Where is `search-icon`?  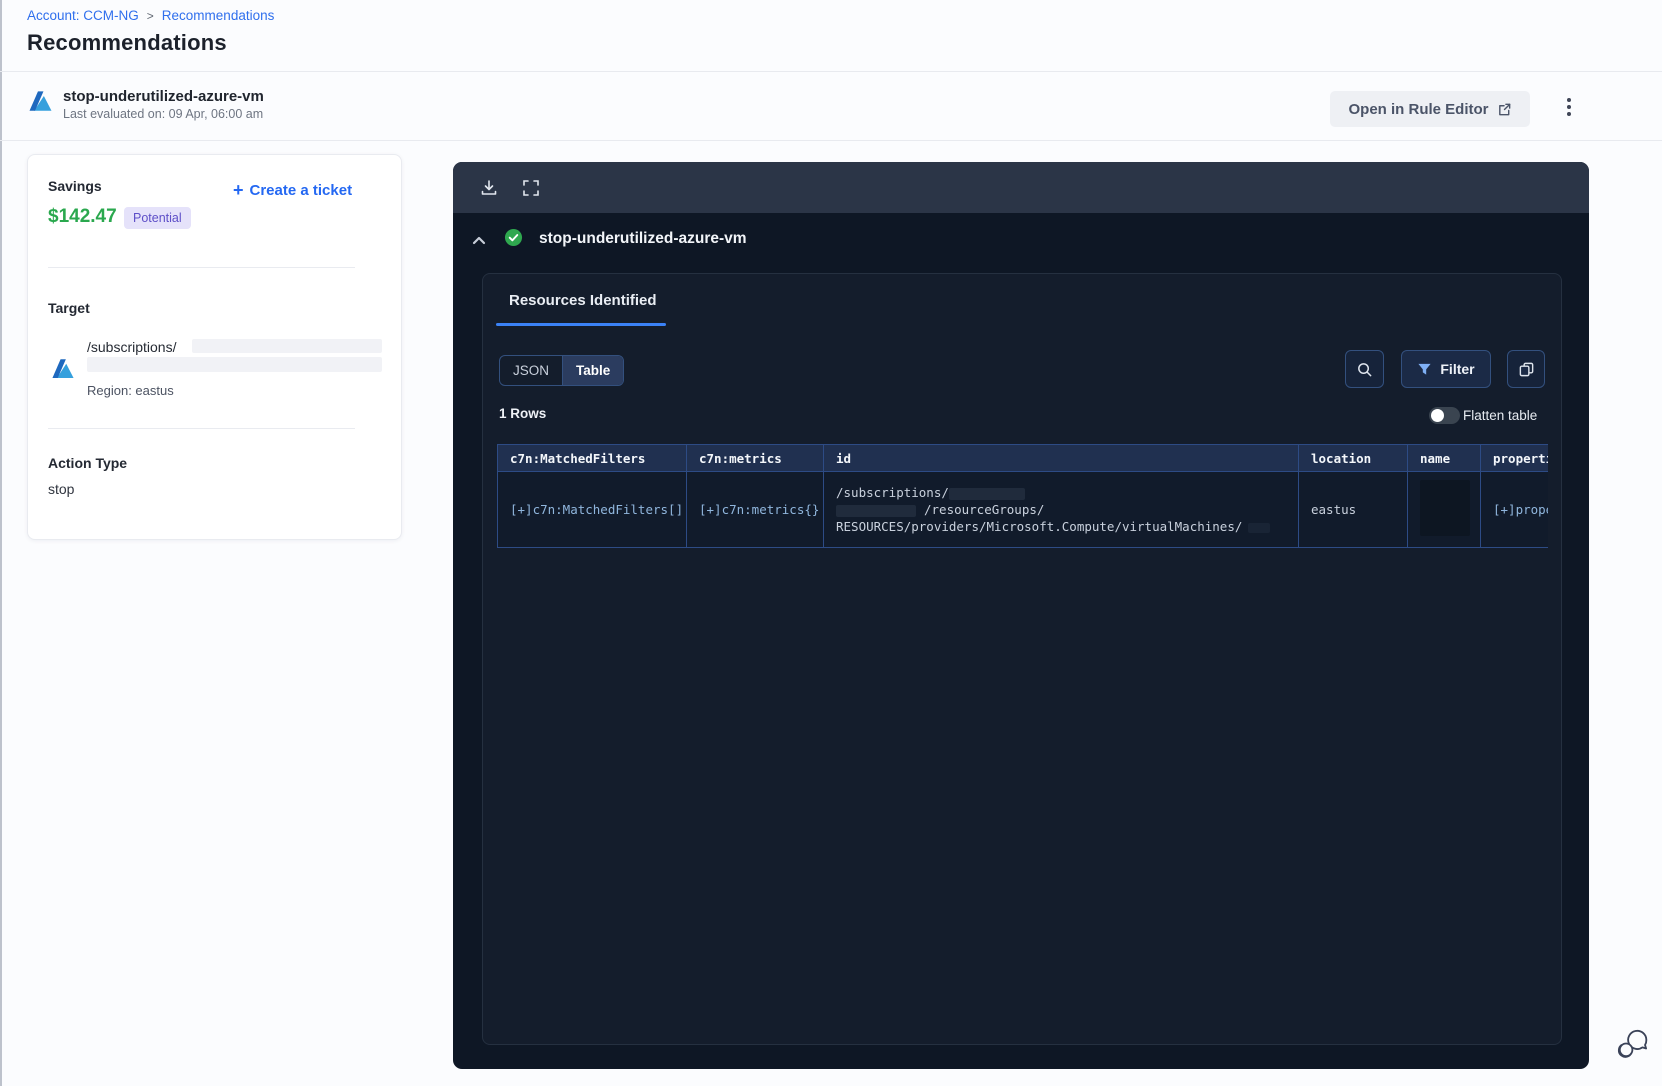 search-icon is located at coordinates (1365, 369).